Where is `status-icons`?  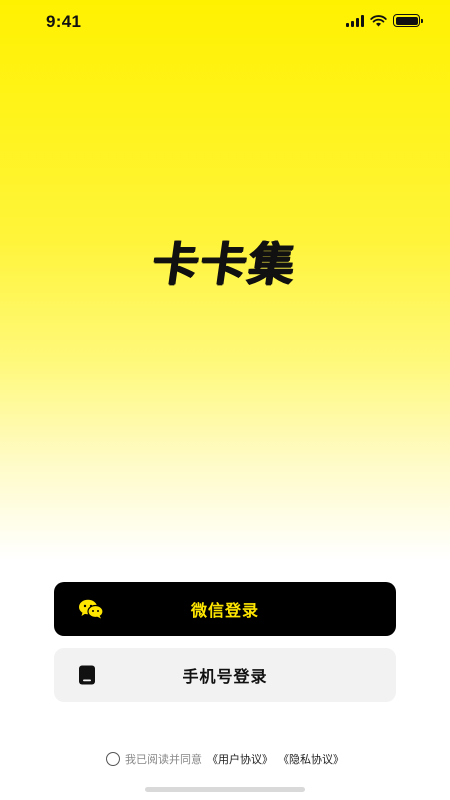 status-icons is located at coordinates (384, 20).